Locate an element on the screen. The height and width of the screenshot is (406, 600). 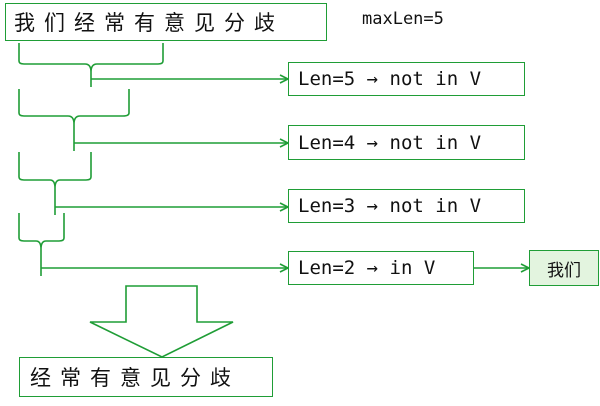
max-len-label: maxLen=5 is located at coordinates (403, 19).